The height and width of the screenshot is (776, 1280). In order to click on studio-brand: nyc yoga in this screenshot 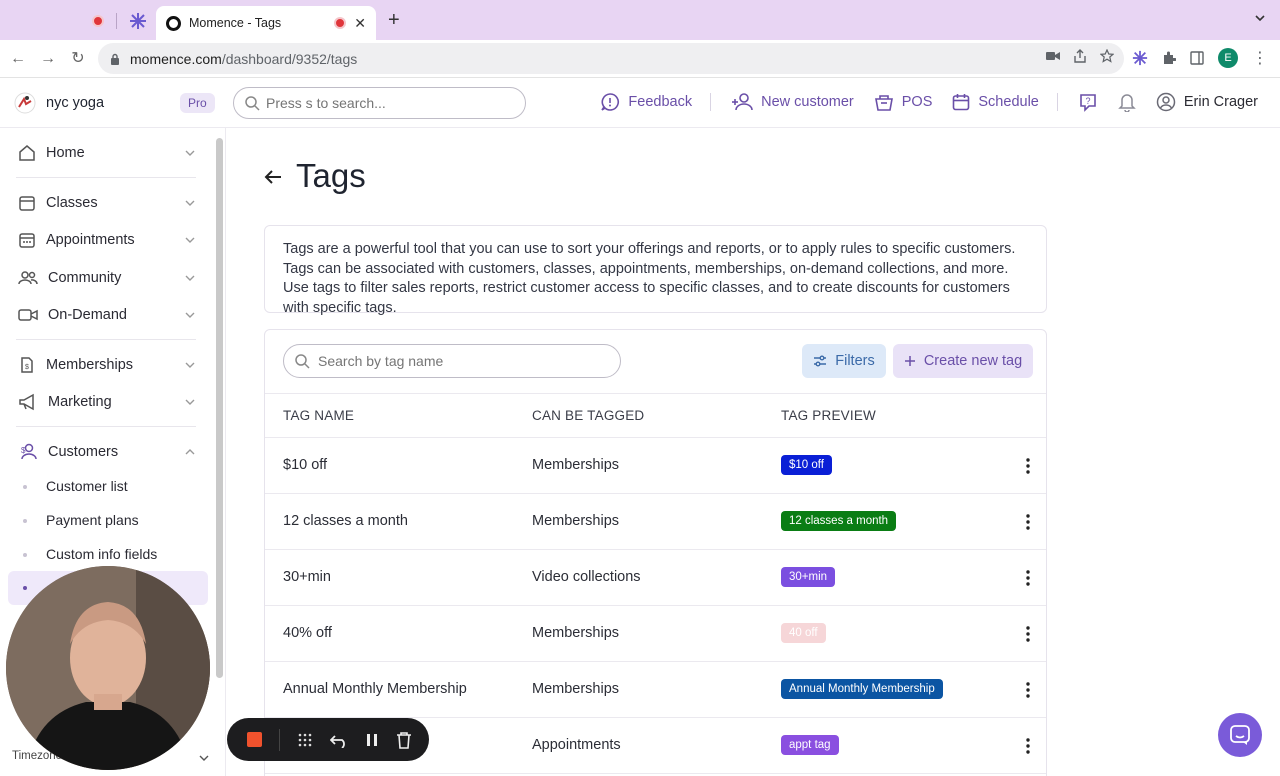, I will do `click(59, 103)`.